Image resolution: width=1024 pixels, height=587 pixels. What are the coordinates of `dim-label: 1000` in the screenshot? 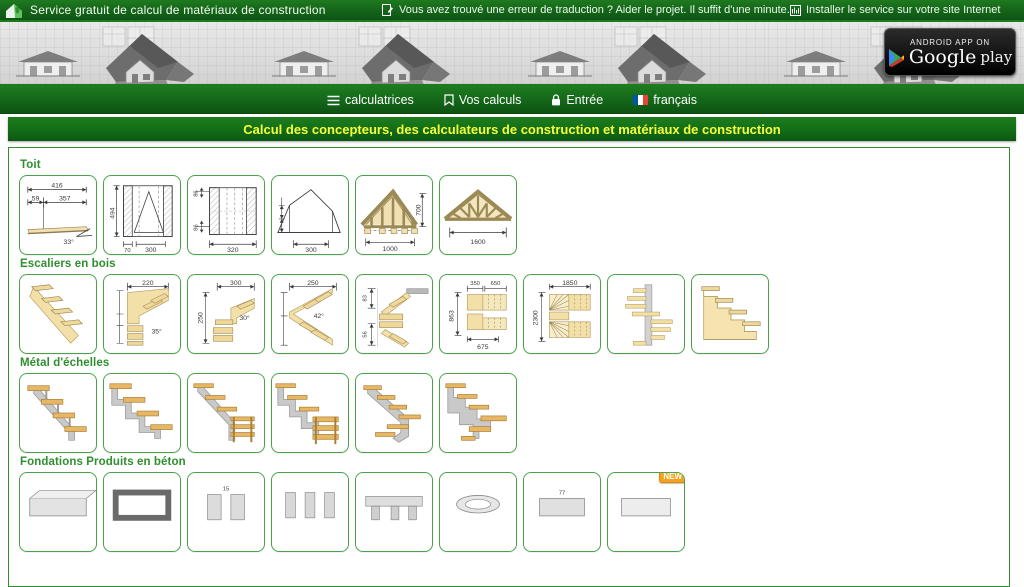 It's located at (390, 249).